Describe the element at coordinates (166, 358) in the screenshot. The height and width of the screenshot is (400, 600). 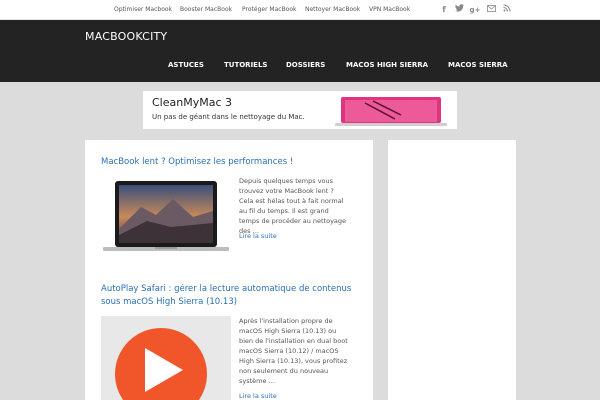
I see `post-thumbnail-play` at that location.